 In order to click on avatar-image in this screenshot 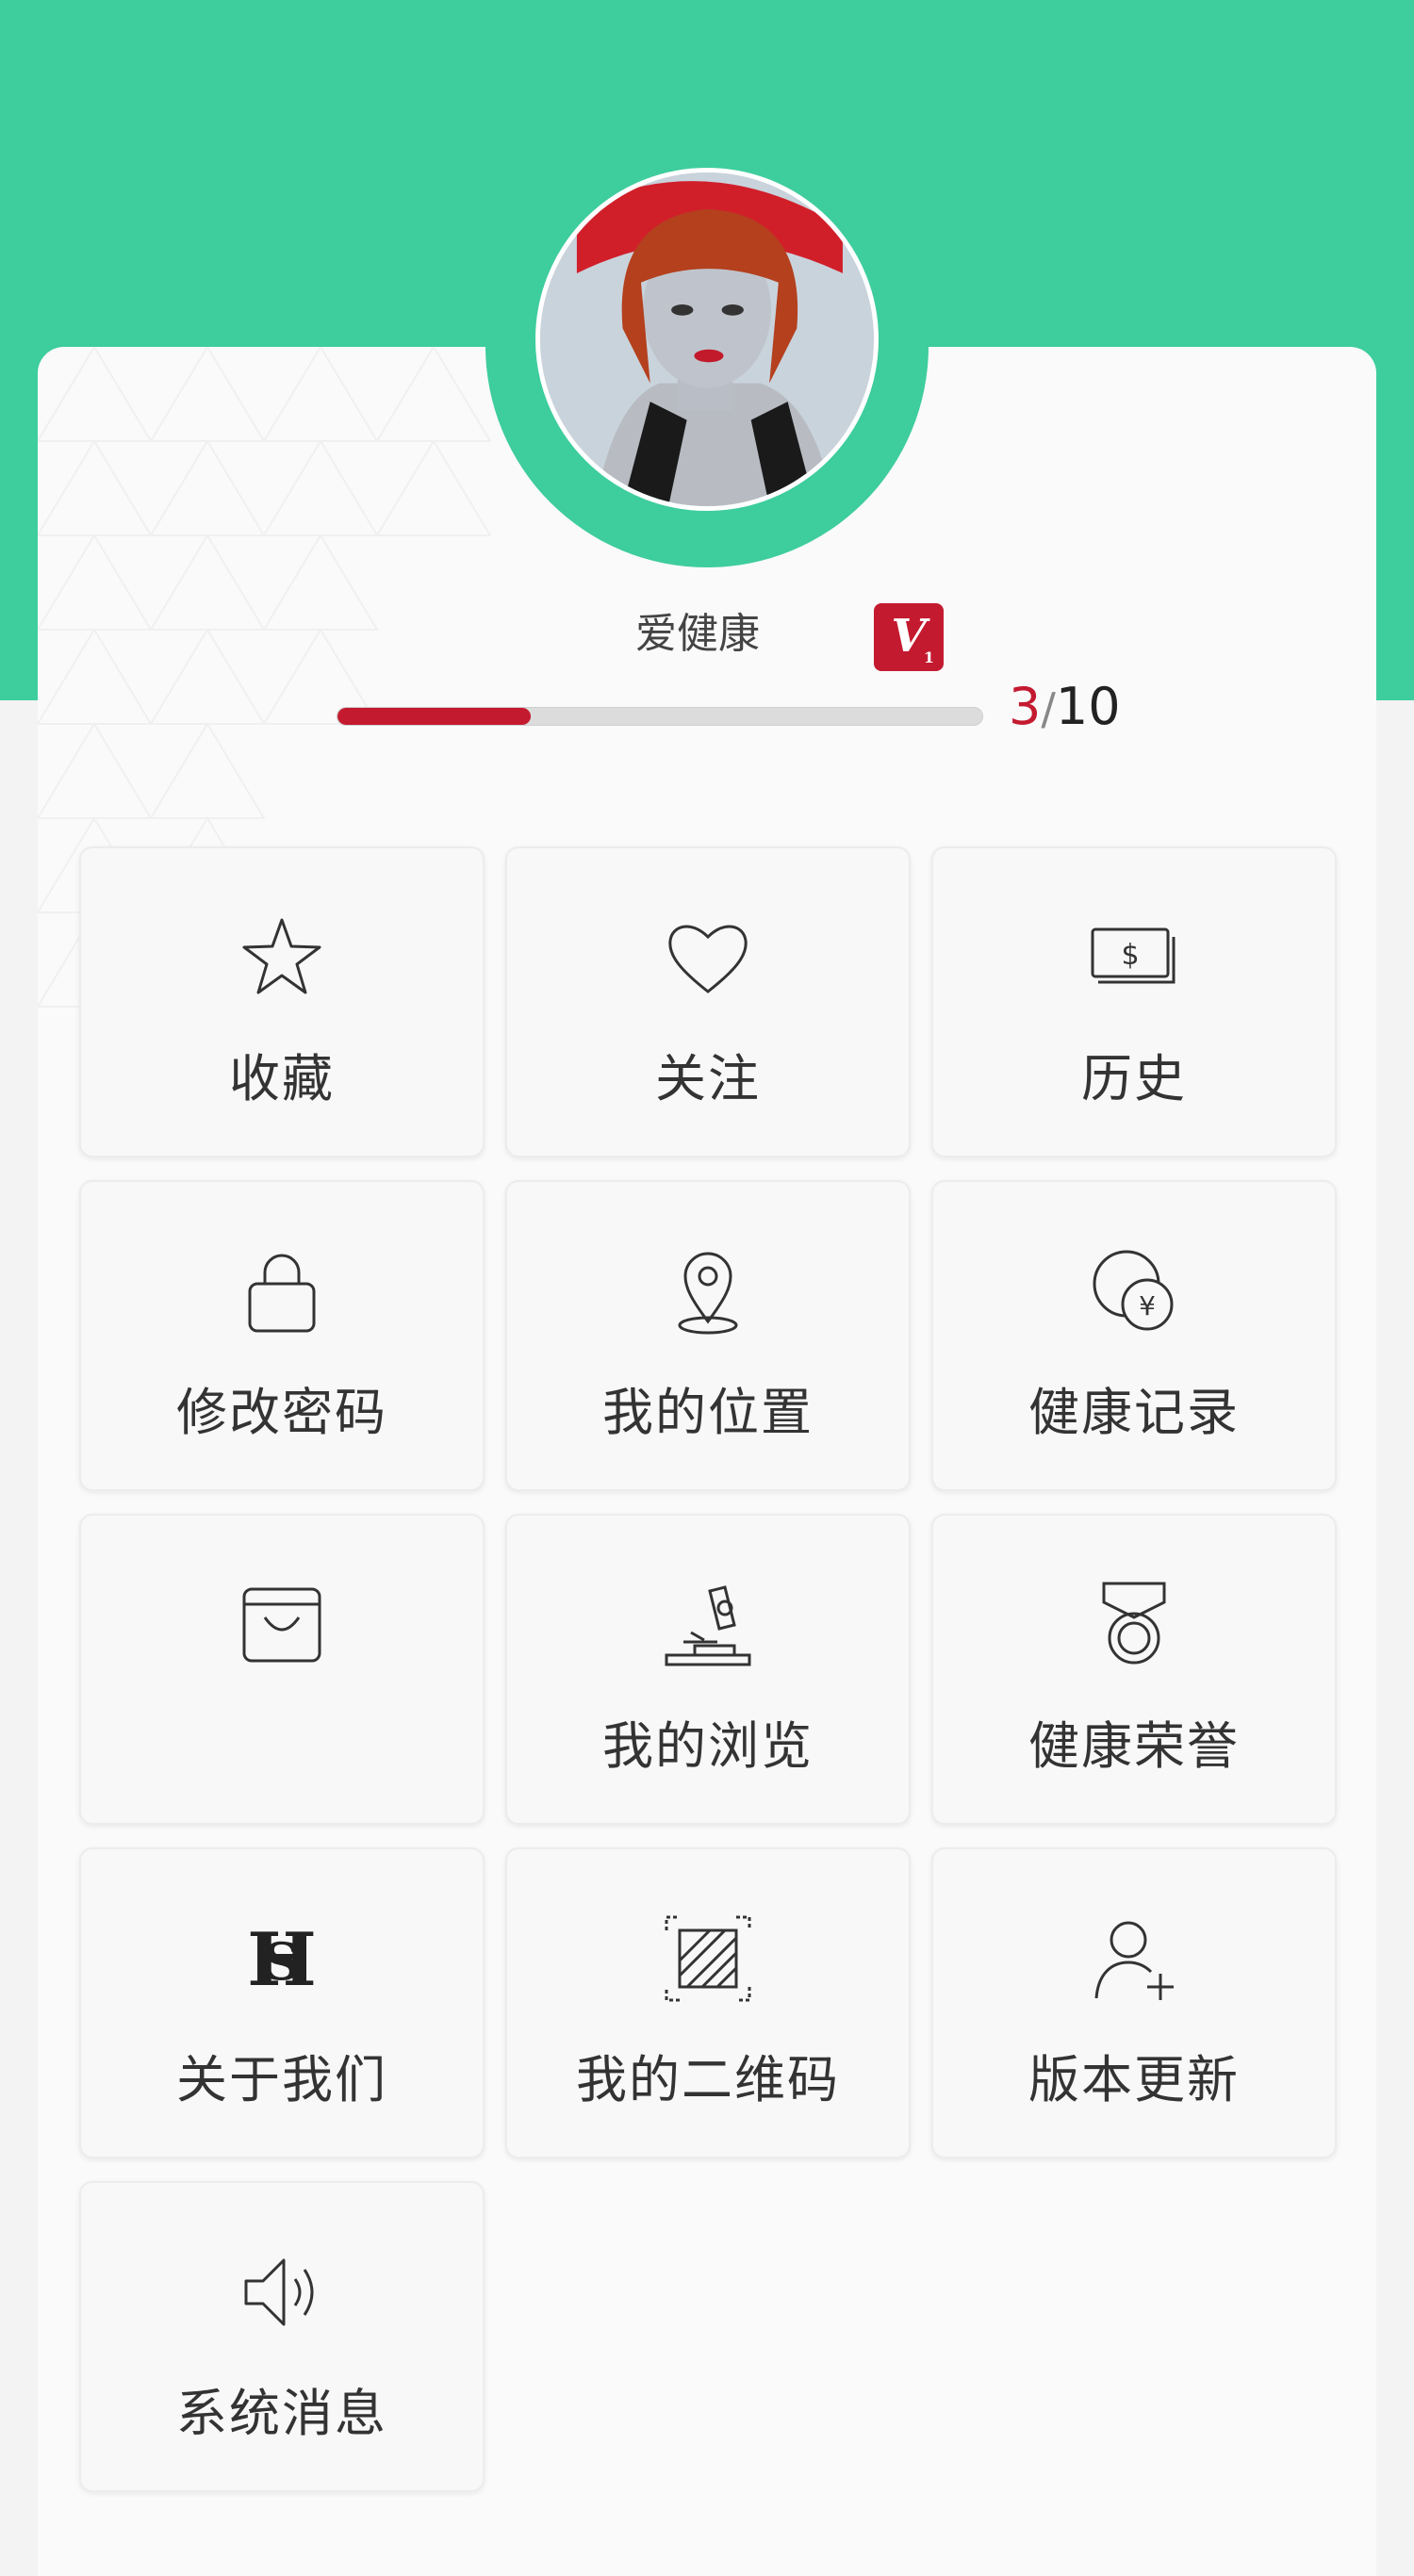, I will do `click(707, 339)`.